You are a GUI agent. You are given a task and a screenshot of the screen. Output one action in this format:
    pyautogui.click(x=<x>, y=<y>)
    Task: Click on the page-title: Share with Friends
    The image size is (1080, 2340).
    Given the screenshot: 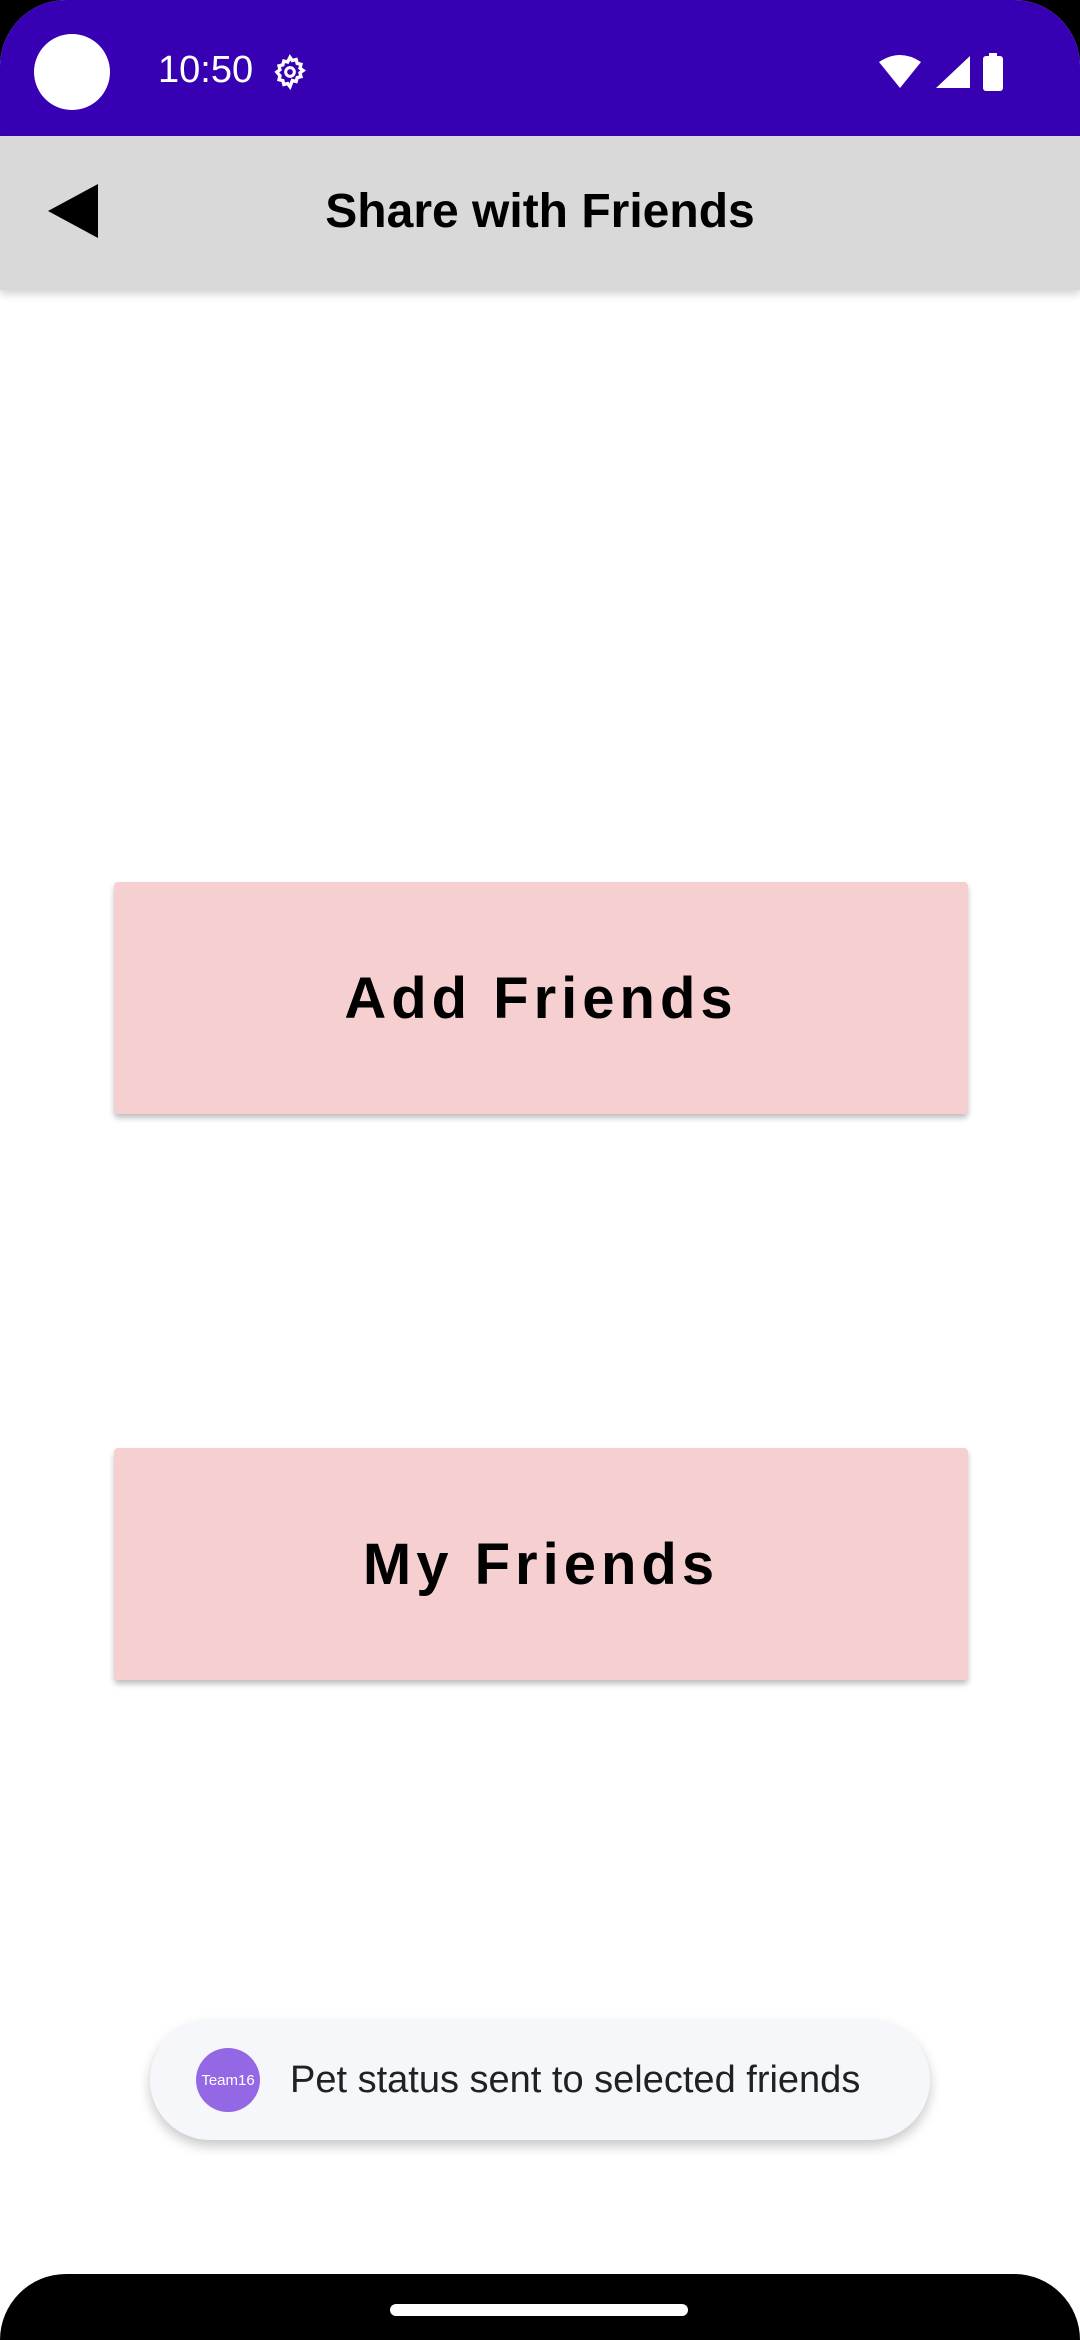 What is the action you would take?
    pyautogui.click(x=540, y=211)
    